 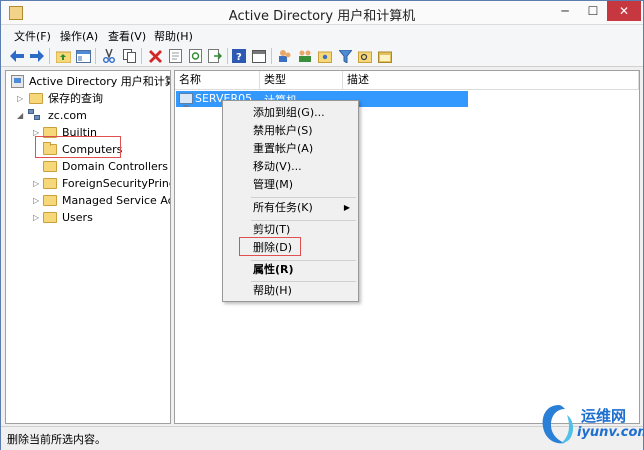 I want to click on menu-bar: 文件(F) 操作(A) 查看(V) 帮助(H), so click(x=322, y=35).